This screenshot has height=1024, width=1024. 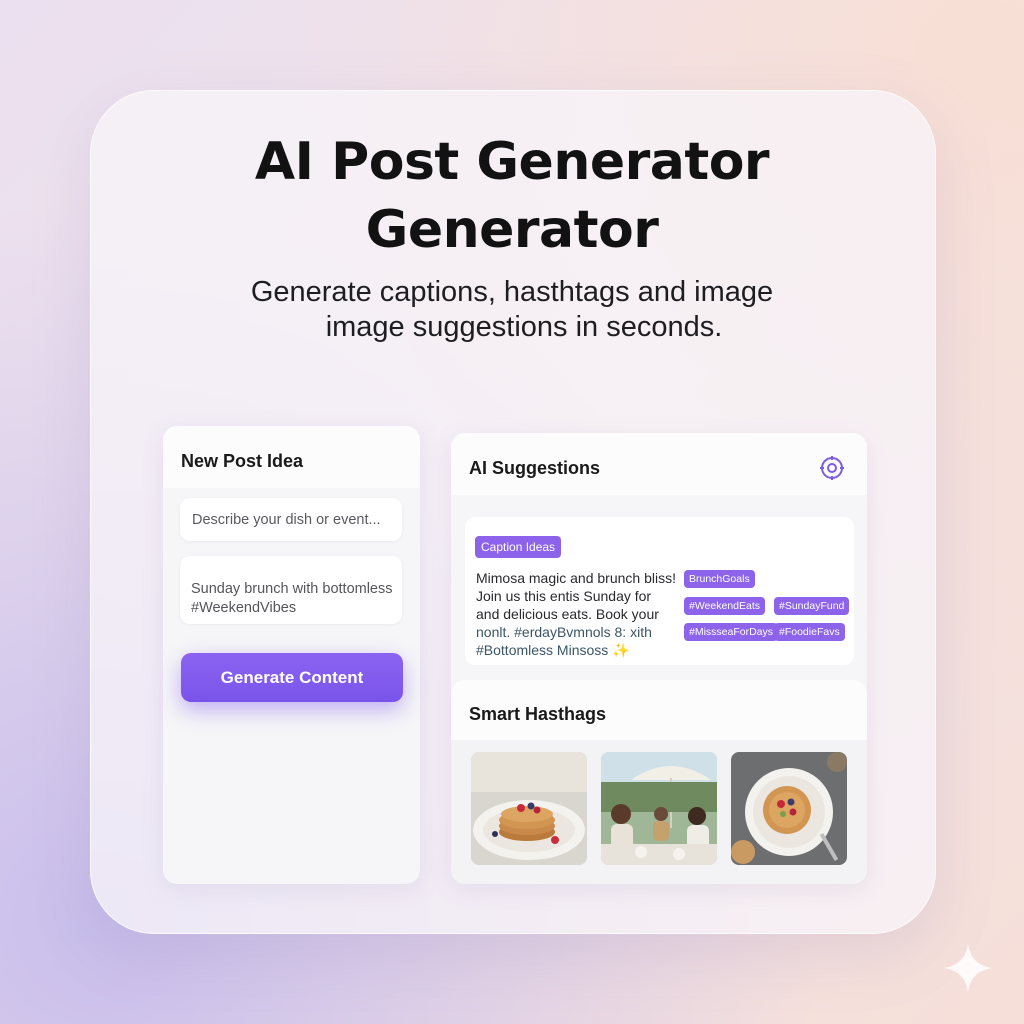 I want to click on description-input, so click(x=292, y=519).